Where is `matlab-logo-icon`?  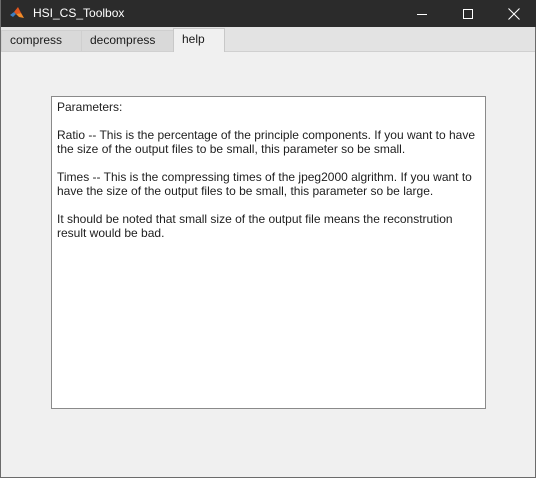
matlab-logo-icon is located at coordinates (17, 13).